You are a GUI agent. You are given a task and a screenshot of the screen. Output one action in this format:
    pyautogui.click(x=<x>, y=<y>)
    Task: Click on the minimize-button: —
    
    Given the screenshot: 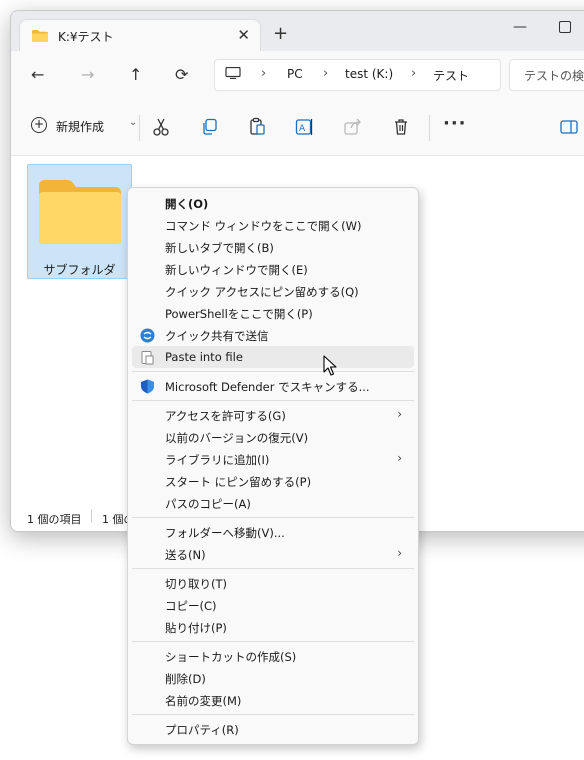 What is the action you would take?
    pyautogui.click(x=520, y=27)
    